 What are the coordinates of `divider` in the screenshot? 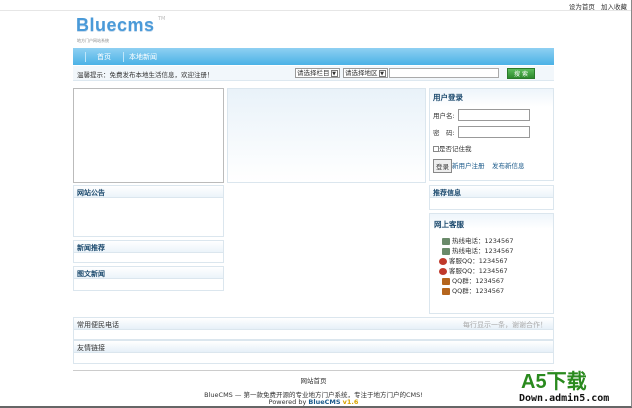 It's located at (315, 10).